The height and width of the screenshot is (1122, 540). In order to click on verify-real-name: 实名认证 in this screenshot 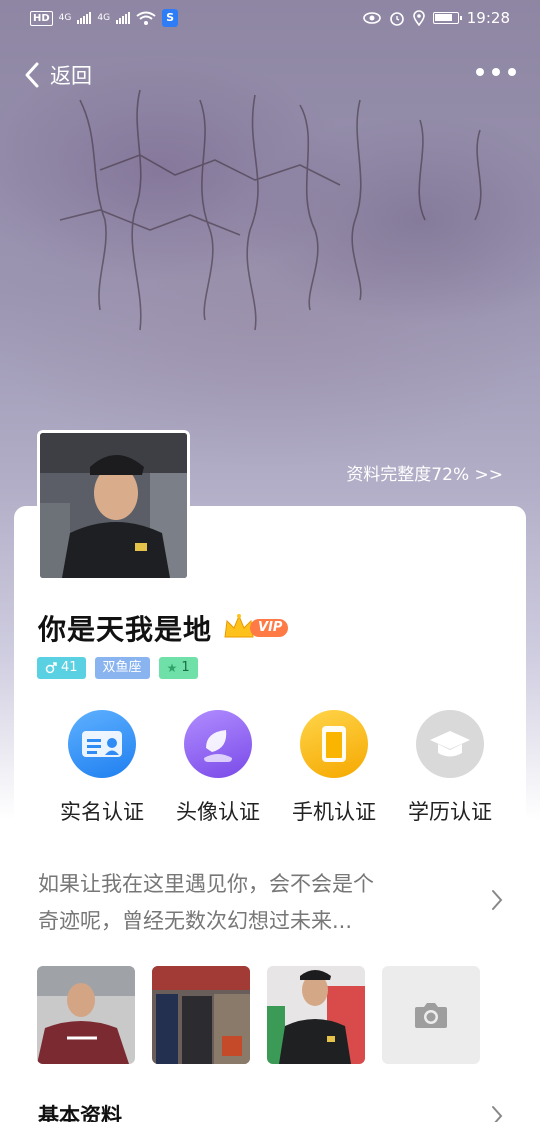, I will do `click(102, 768)`.